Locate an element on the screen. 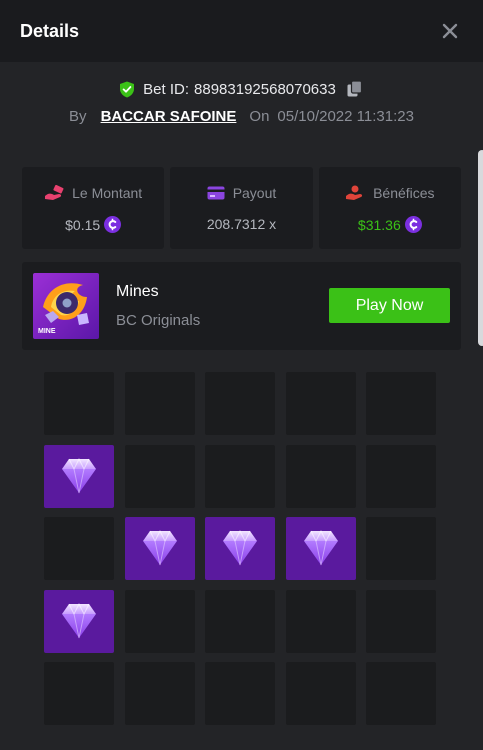 This screenshot has width=483, height=750. on-label: On is located at coordinates (259, 116).